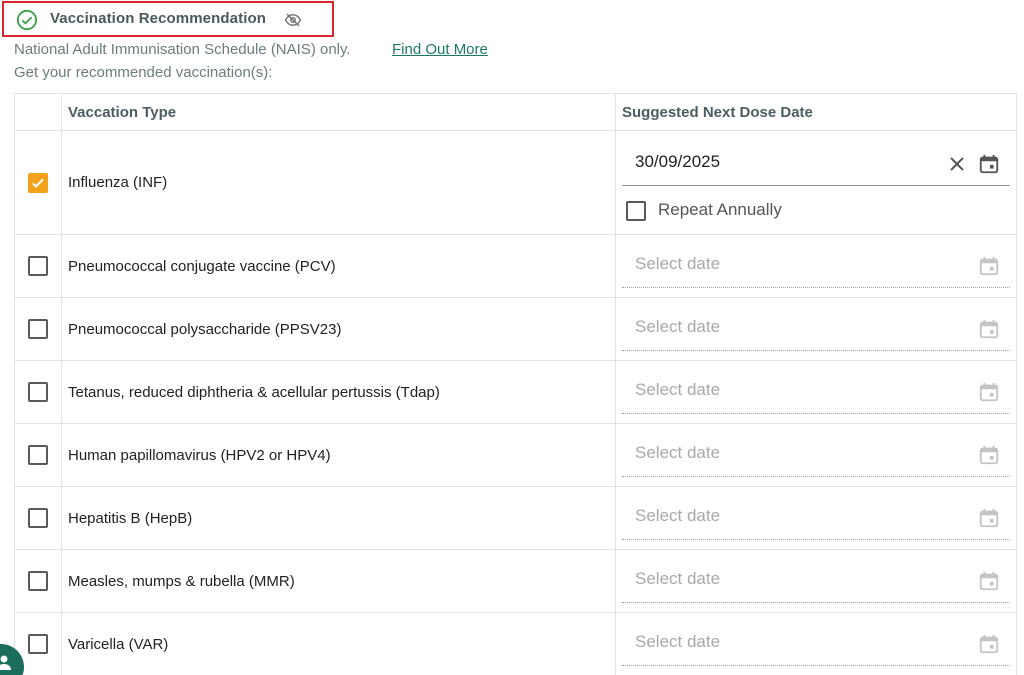  I want to click on person-icon, so click(5, 662).